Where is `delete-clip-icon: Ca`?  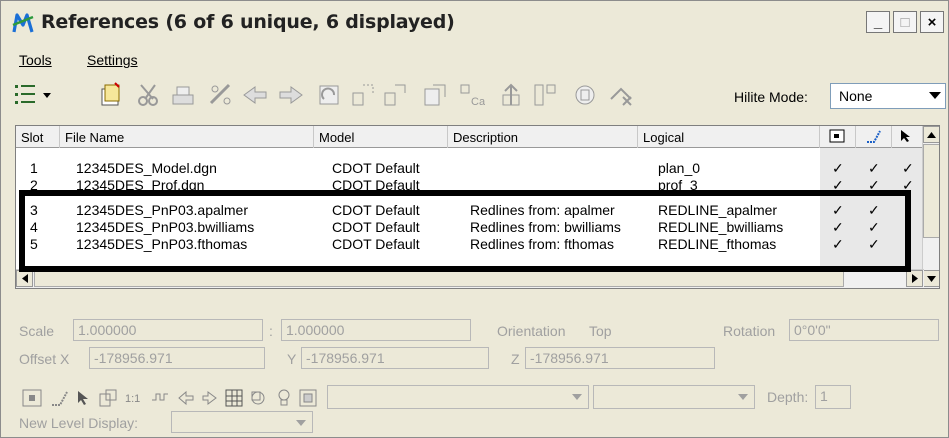 delete-clip-icon: Ca is located at coordinates (471, 95).